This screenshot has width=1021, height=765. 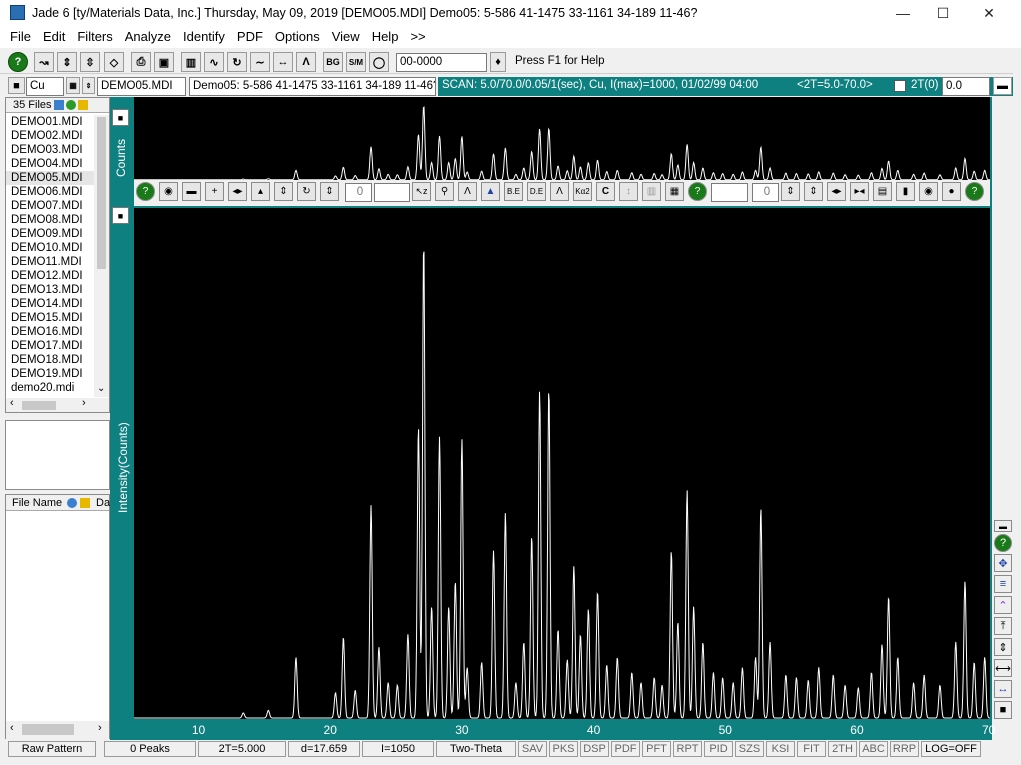 What do you see at coordinates (790, 191) in the screenshot?
I see `up-icon: ⇕` at bounding box center [790, 191].